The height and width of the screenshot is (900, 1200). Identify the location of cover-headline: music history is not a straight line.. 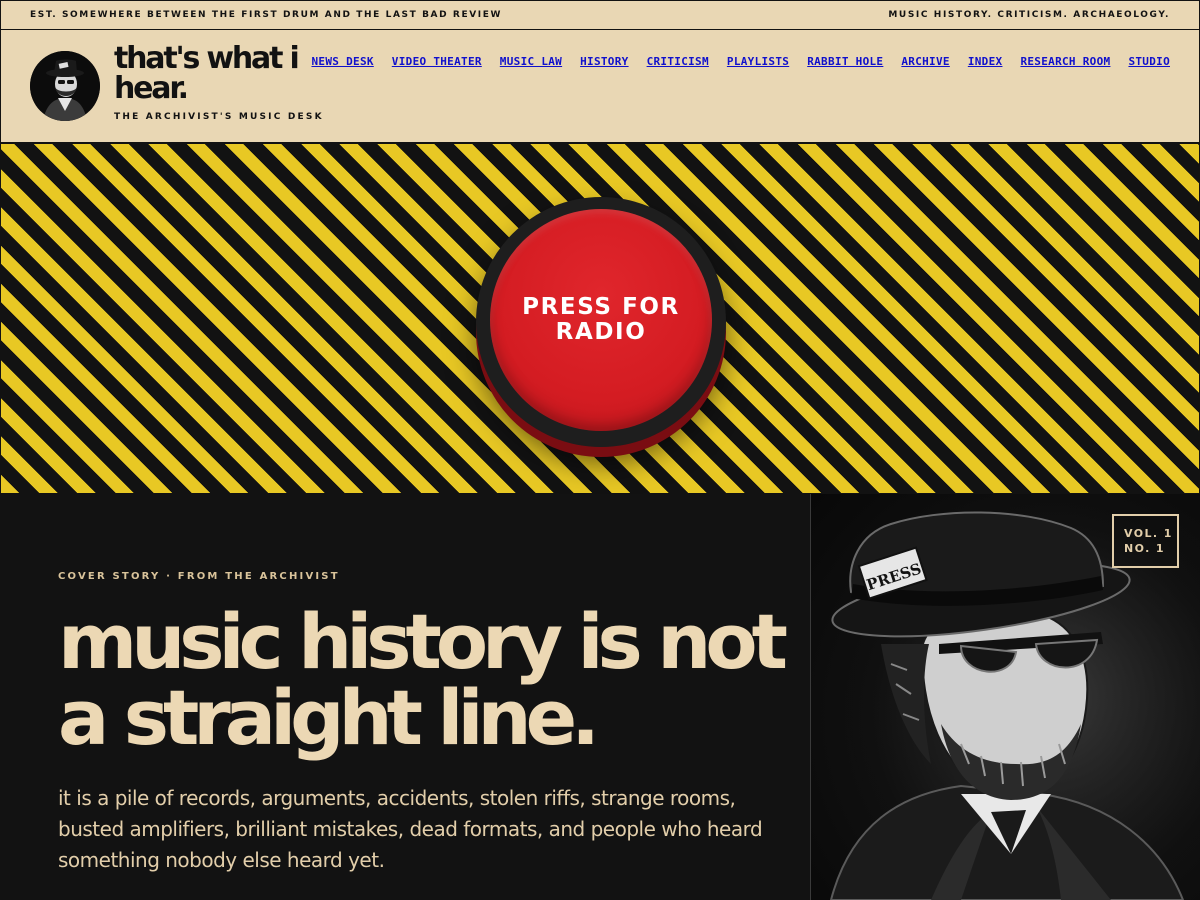
(428, 680).